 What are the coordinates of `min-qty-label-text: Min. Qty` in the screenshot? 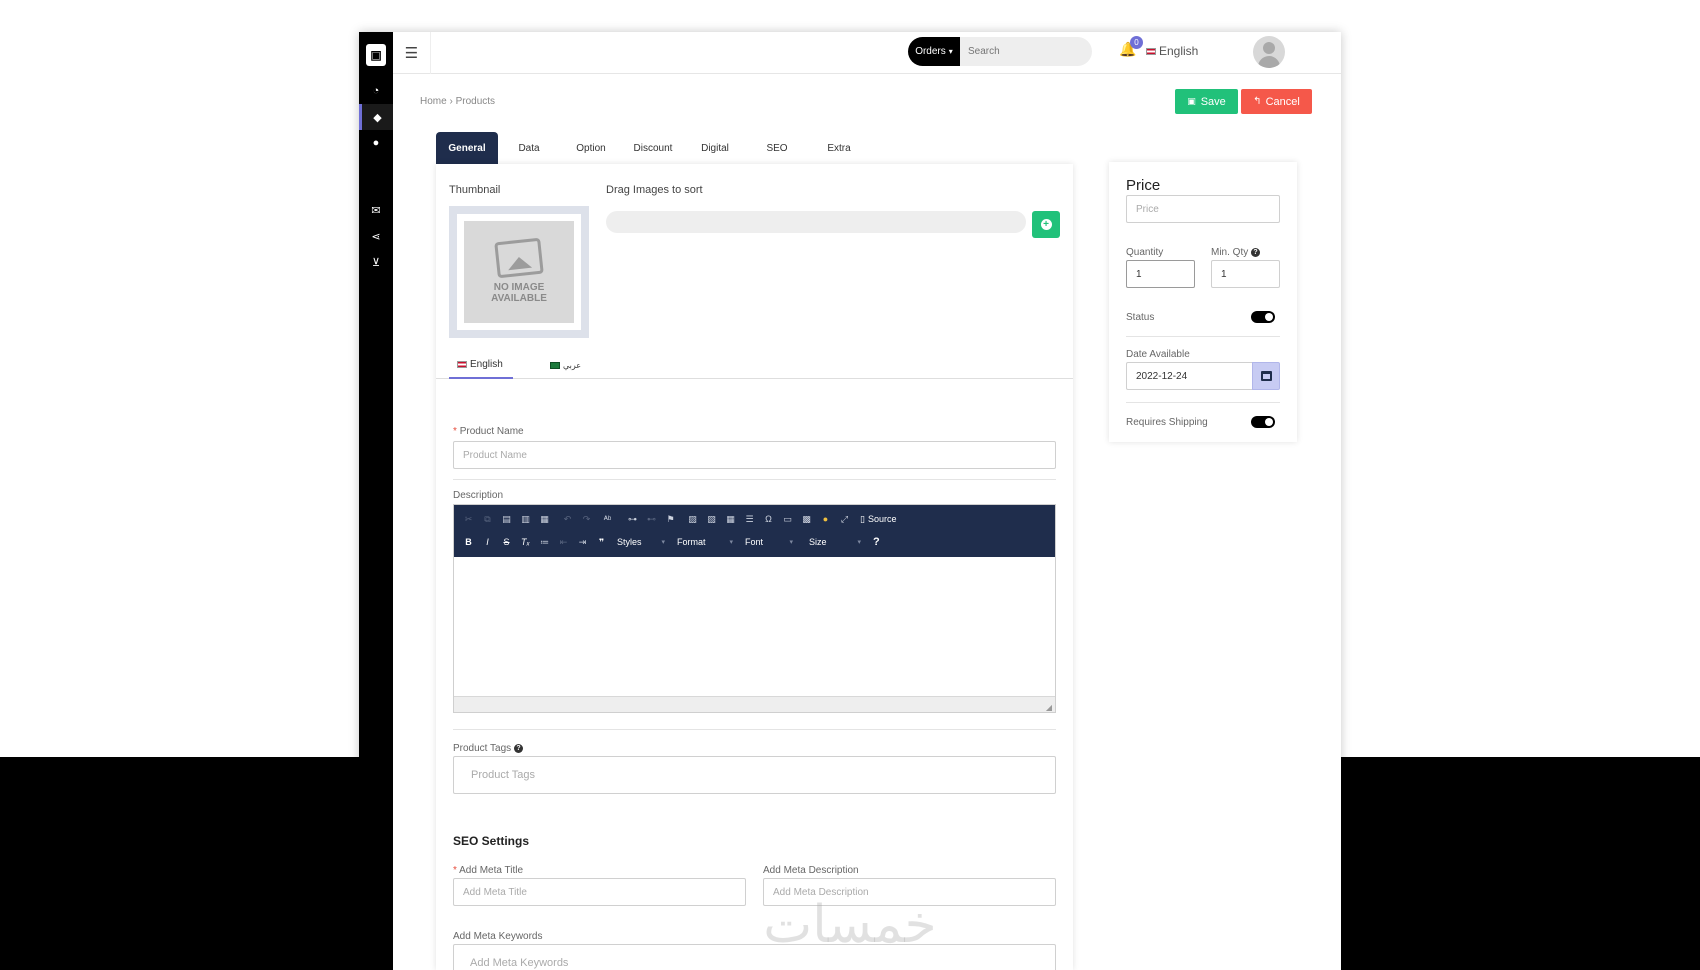 It's located at (1230, 252).